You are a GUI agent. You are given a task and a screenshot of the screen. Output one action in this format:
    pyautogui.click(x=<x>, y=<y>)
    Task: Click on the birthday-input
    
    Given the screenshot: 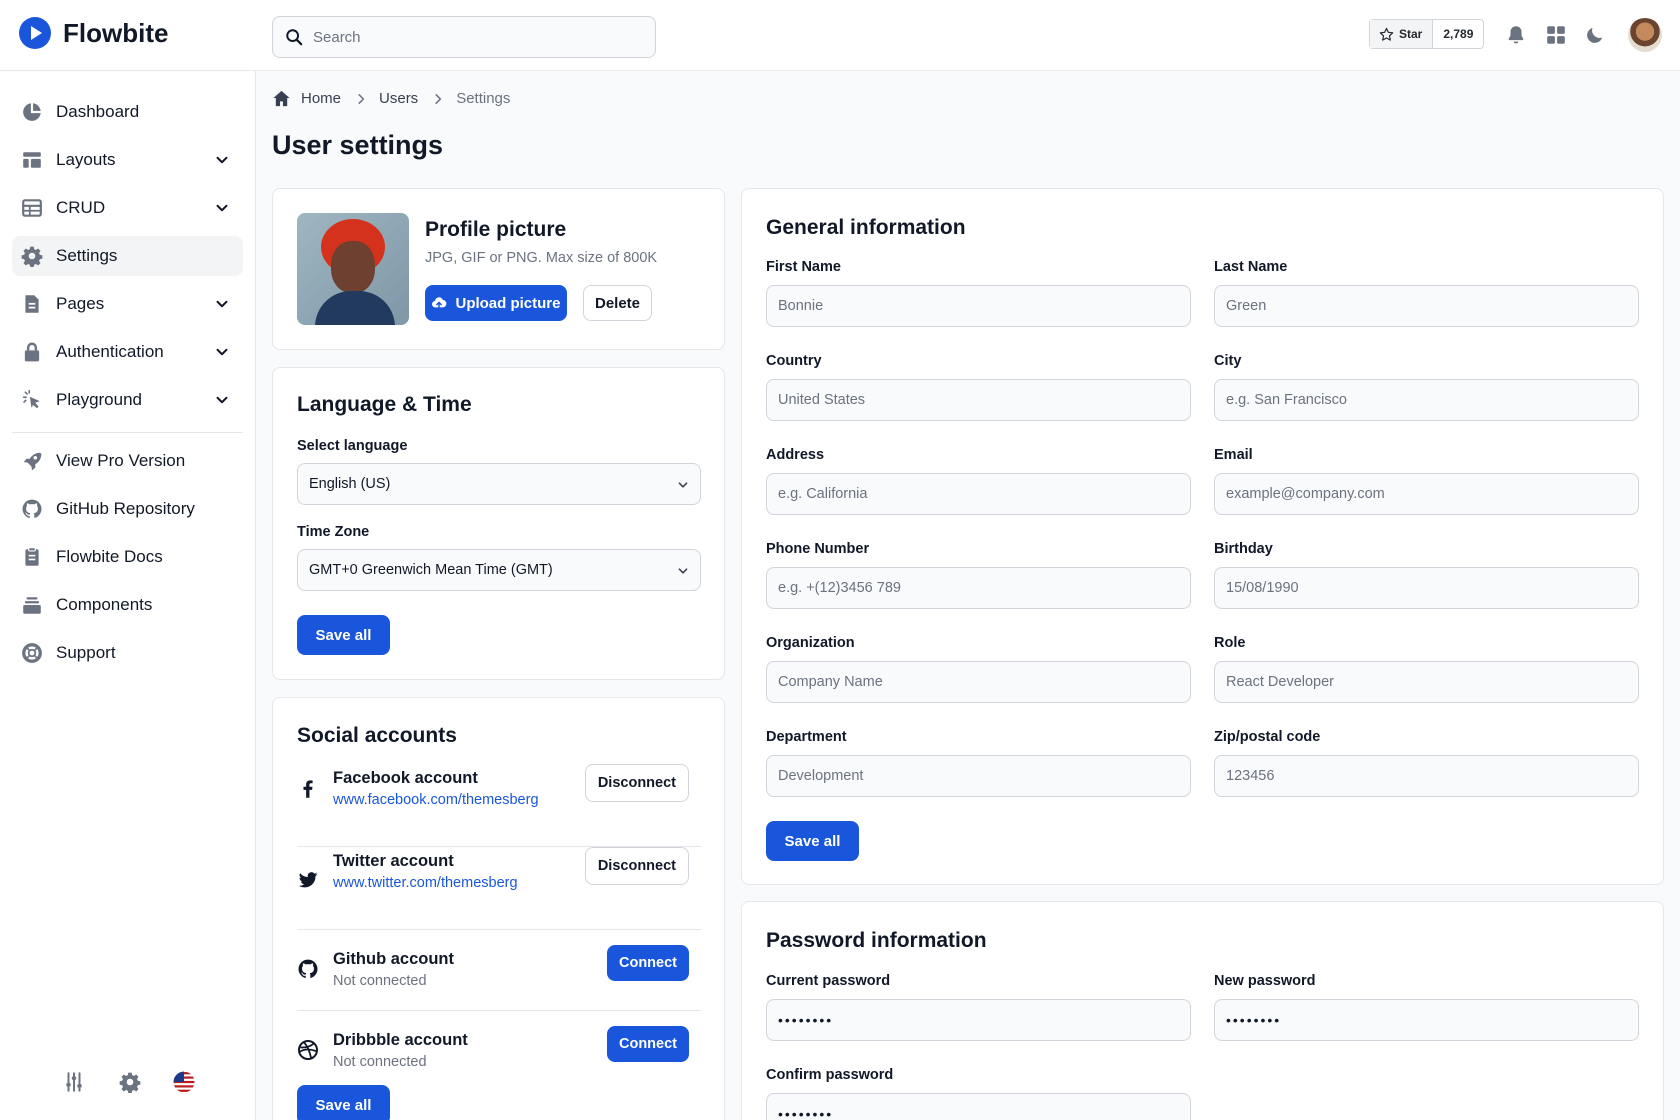 What is the action you would take?
    pyautogui.click(x=1426, y=588)
    